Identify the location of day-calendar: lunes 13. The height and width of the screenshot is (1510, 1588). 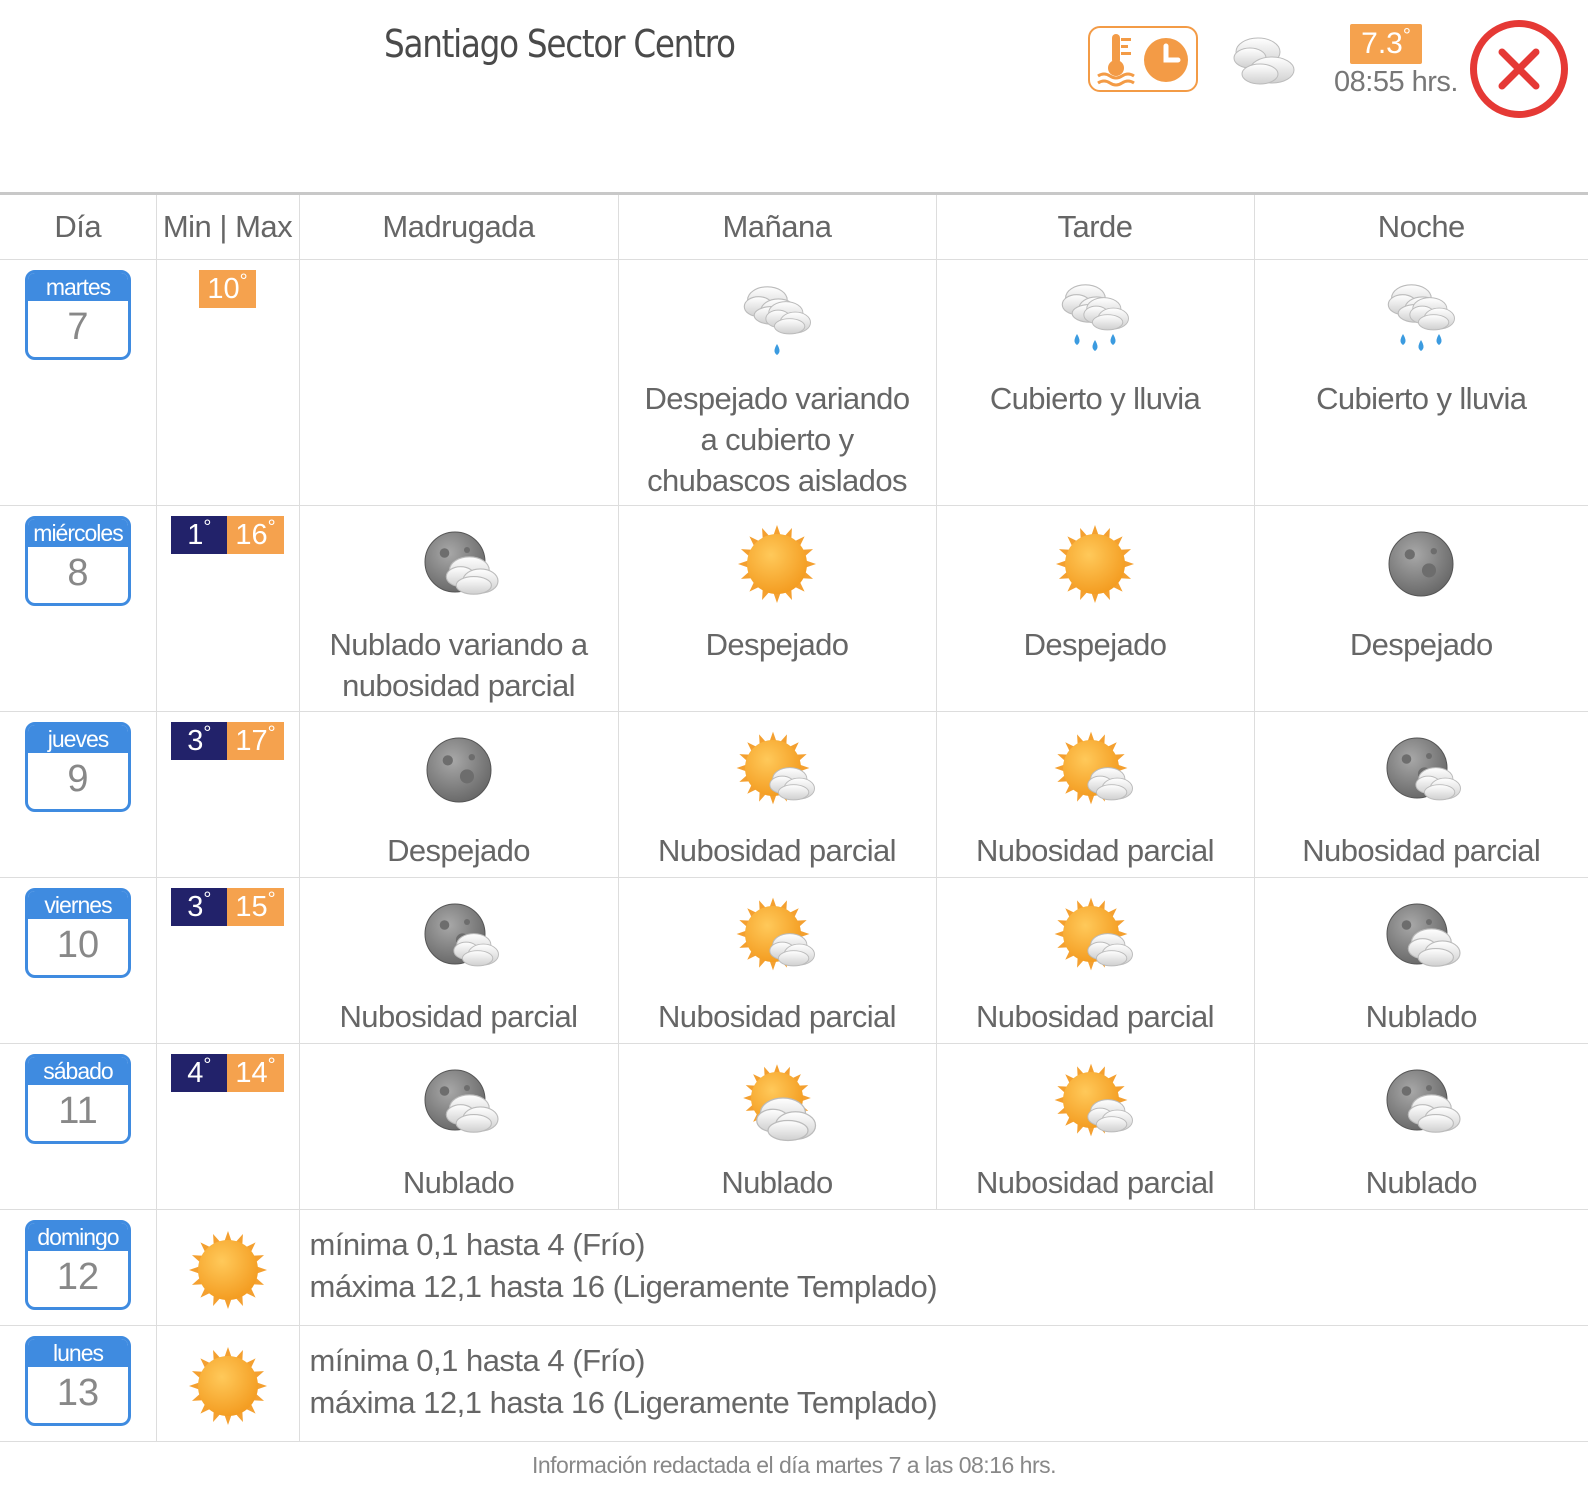
(78, 1381).